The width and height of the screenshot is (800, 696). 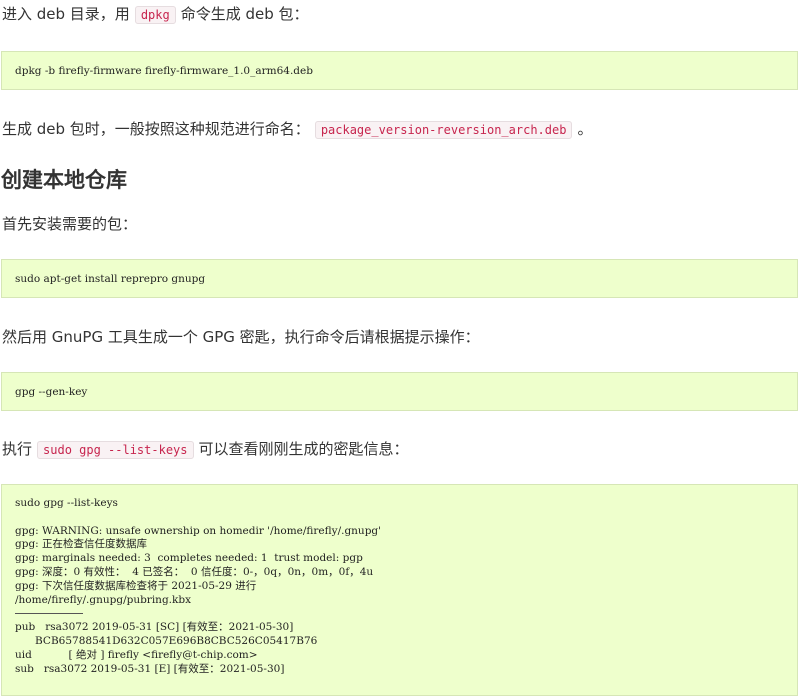 I want to click on paragraph-gpg: 然后用 GnuPG 工具生成一个 GPG 密匙，执行命令后请根据提示操作：, so click(x=241, y=337).